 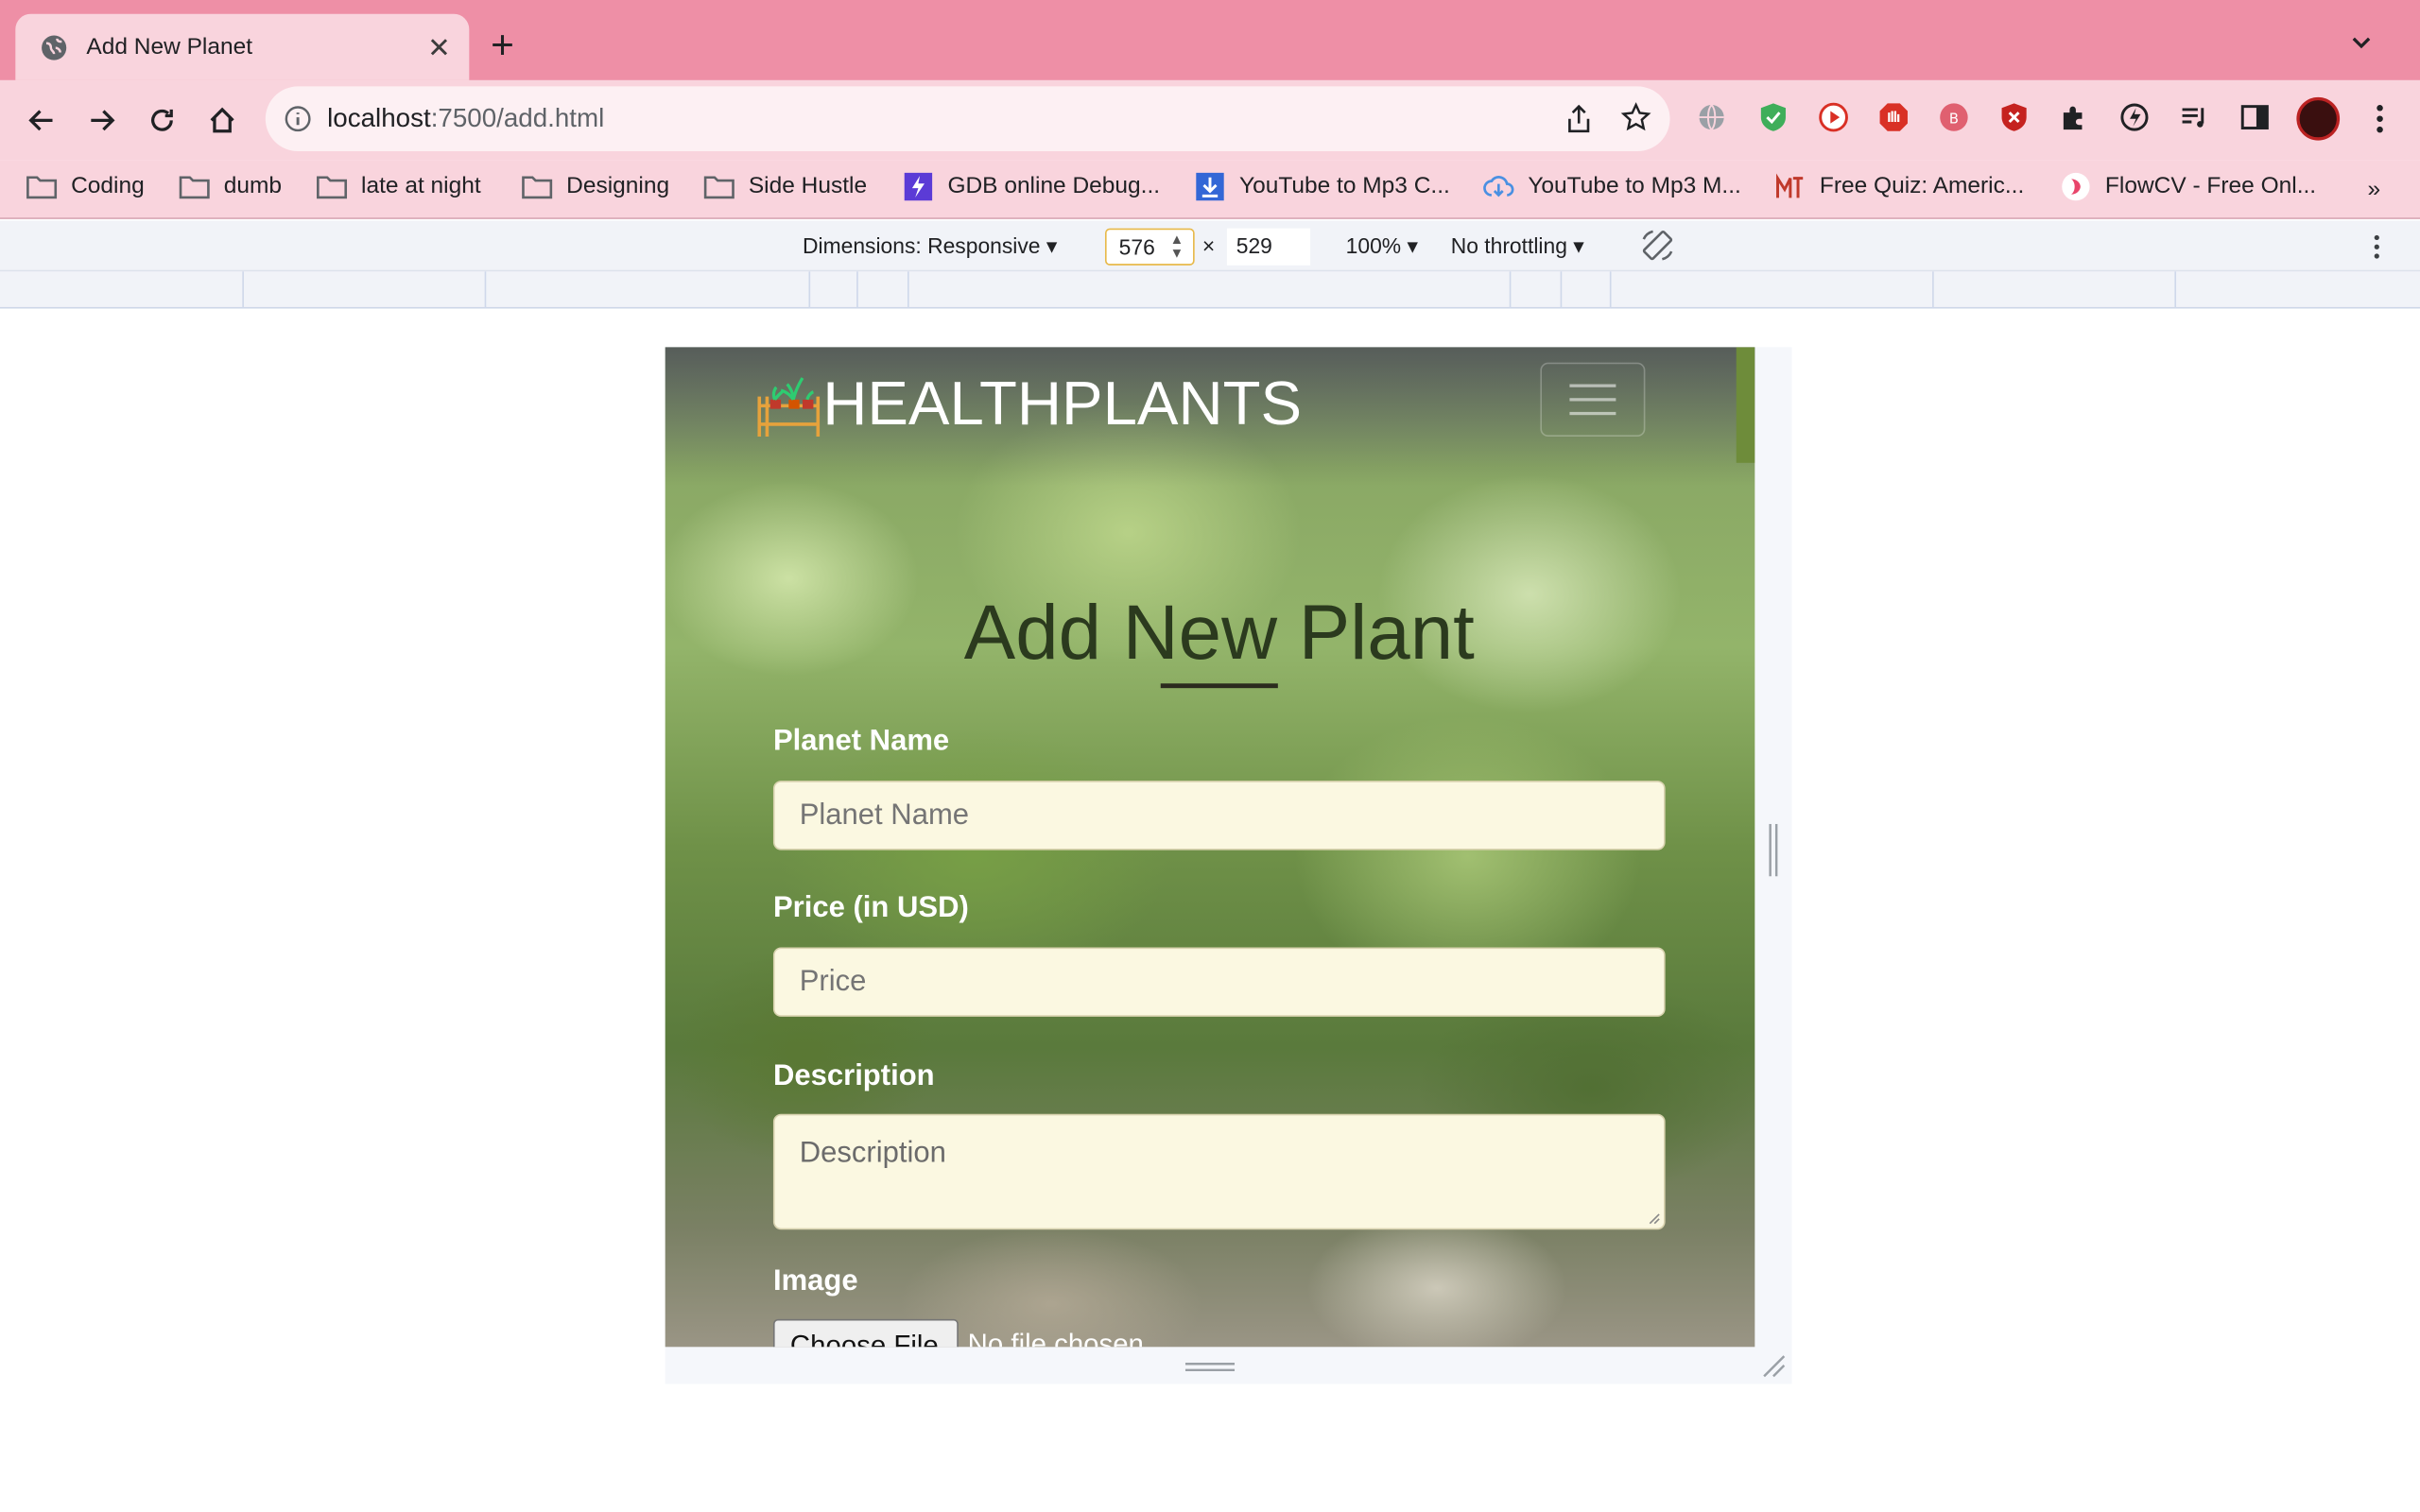 I want to click on bookmark-late-at-night: late at night, so click(x=399, y=186).